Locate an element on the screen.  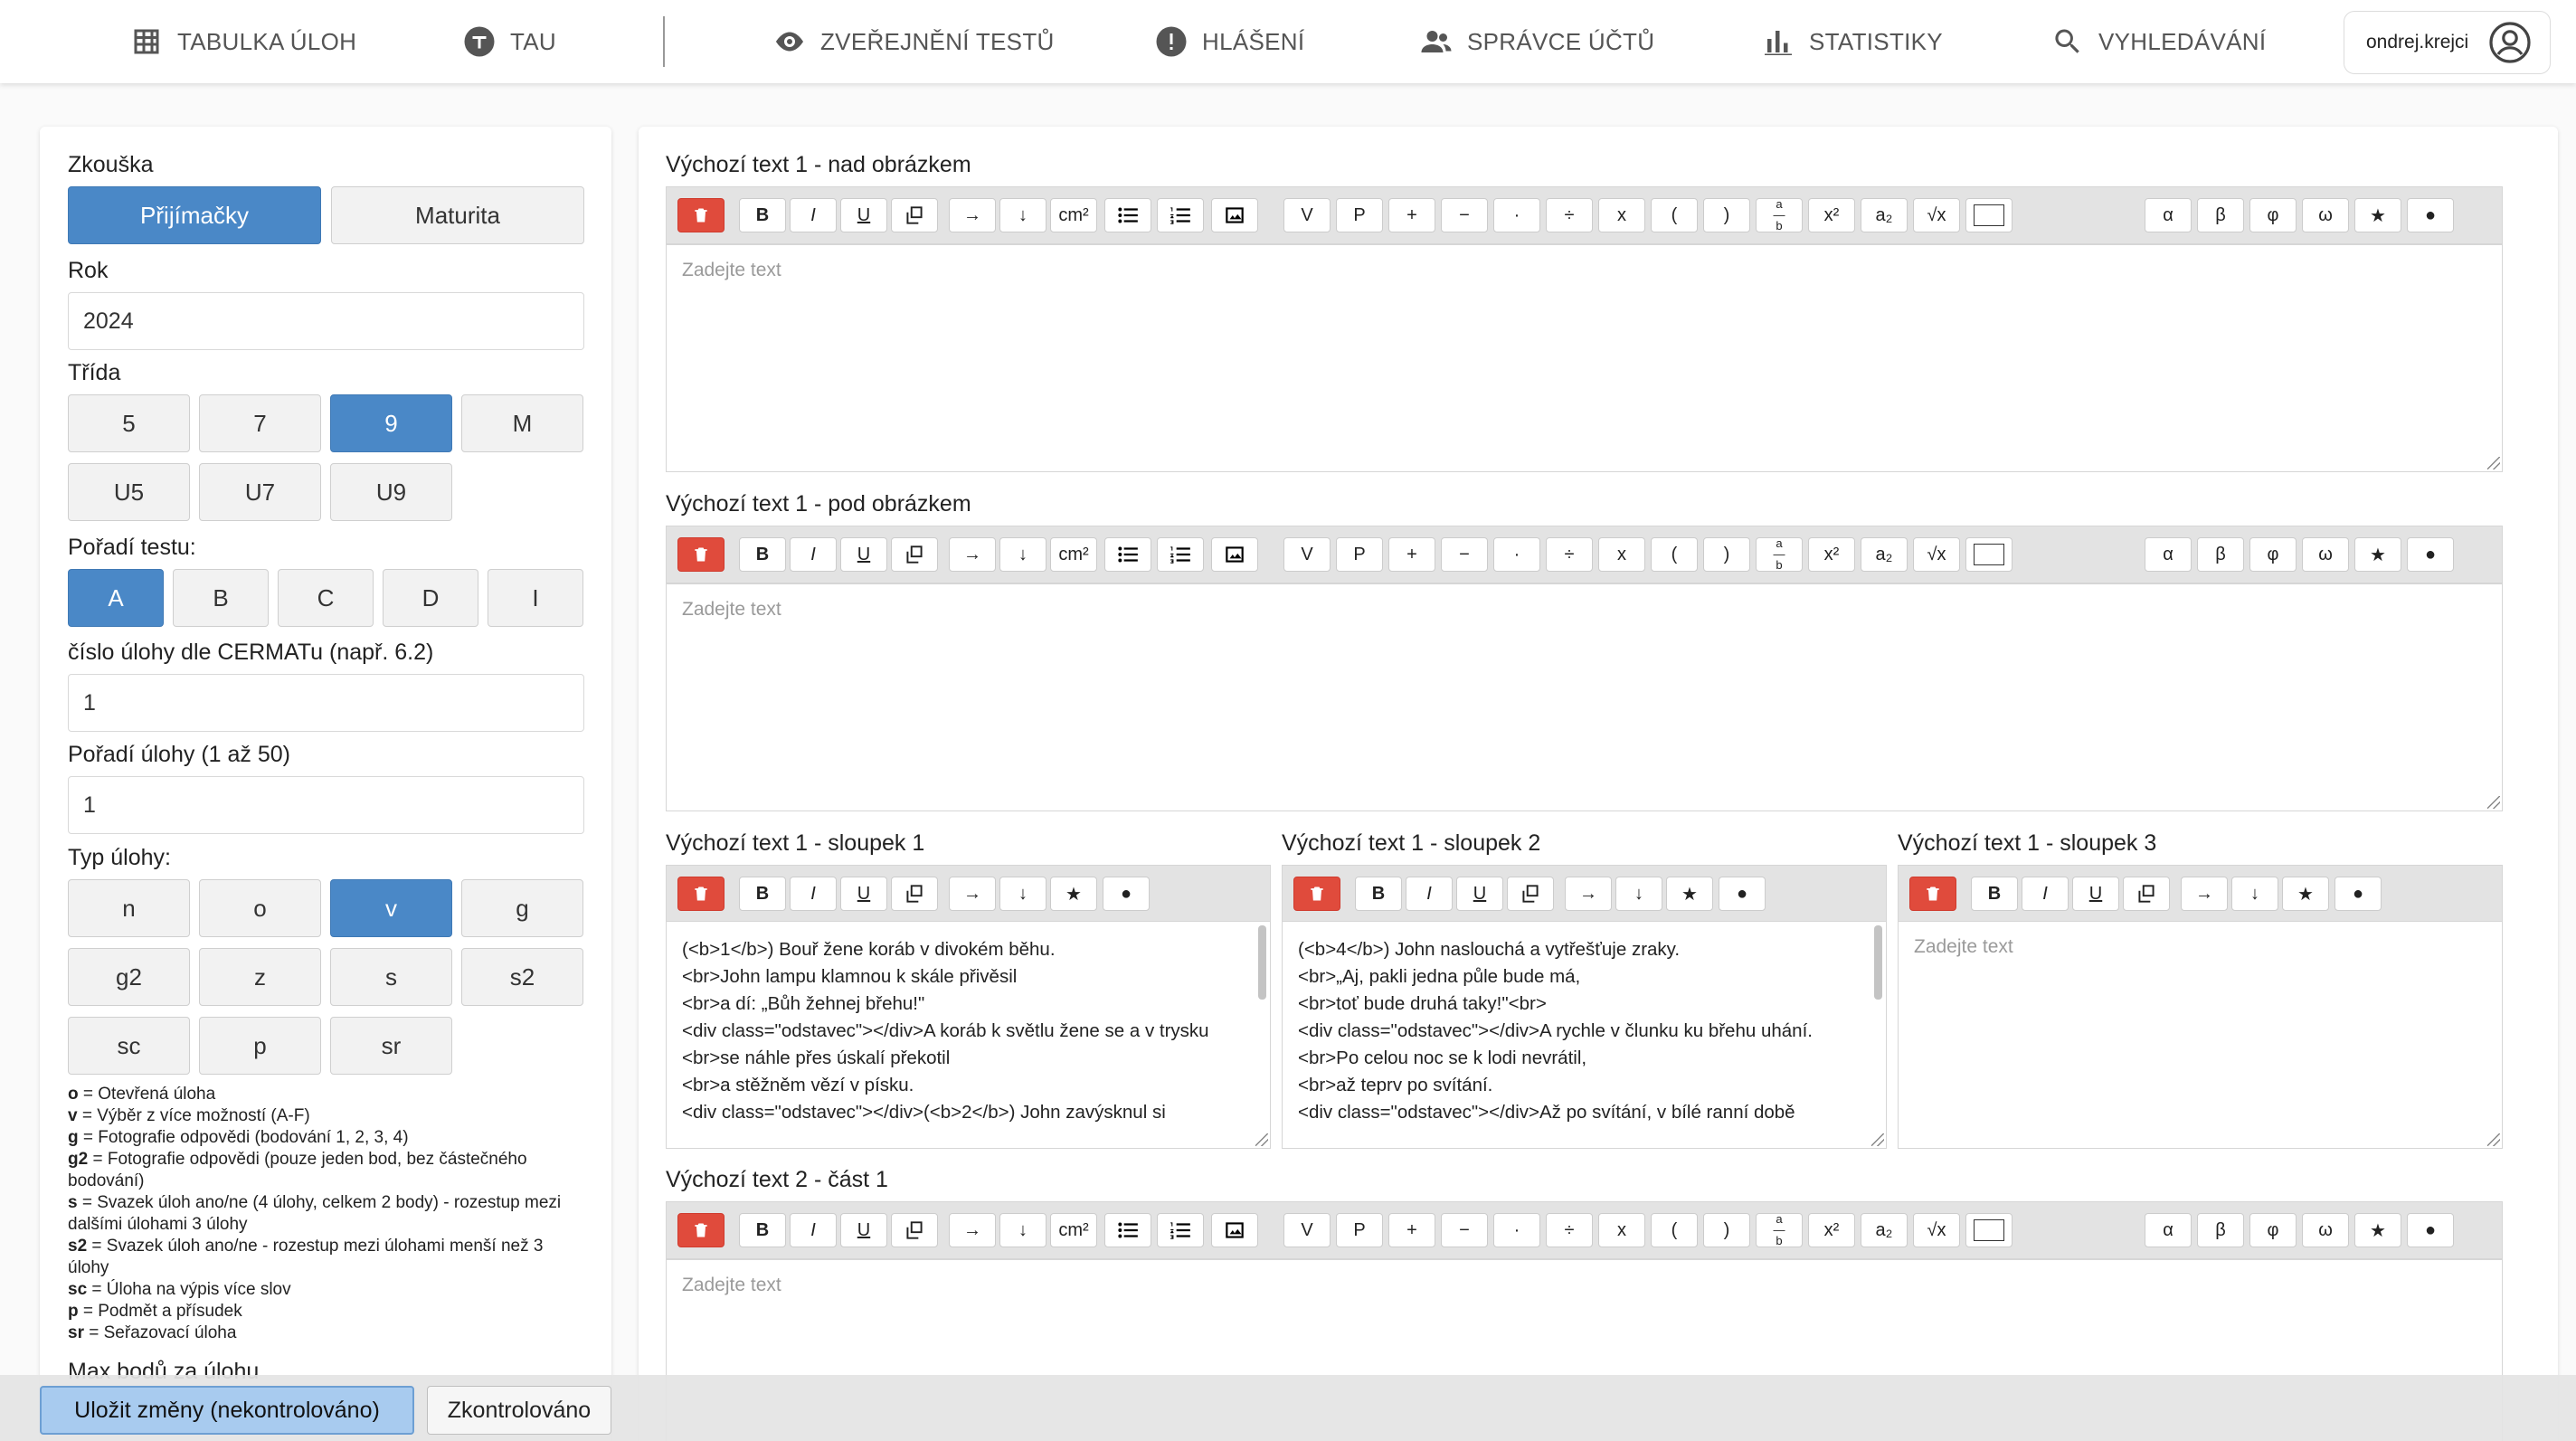
save-changes-button: Uložit změny (nekontrolováno) is located at coordinates (227, 1410).